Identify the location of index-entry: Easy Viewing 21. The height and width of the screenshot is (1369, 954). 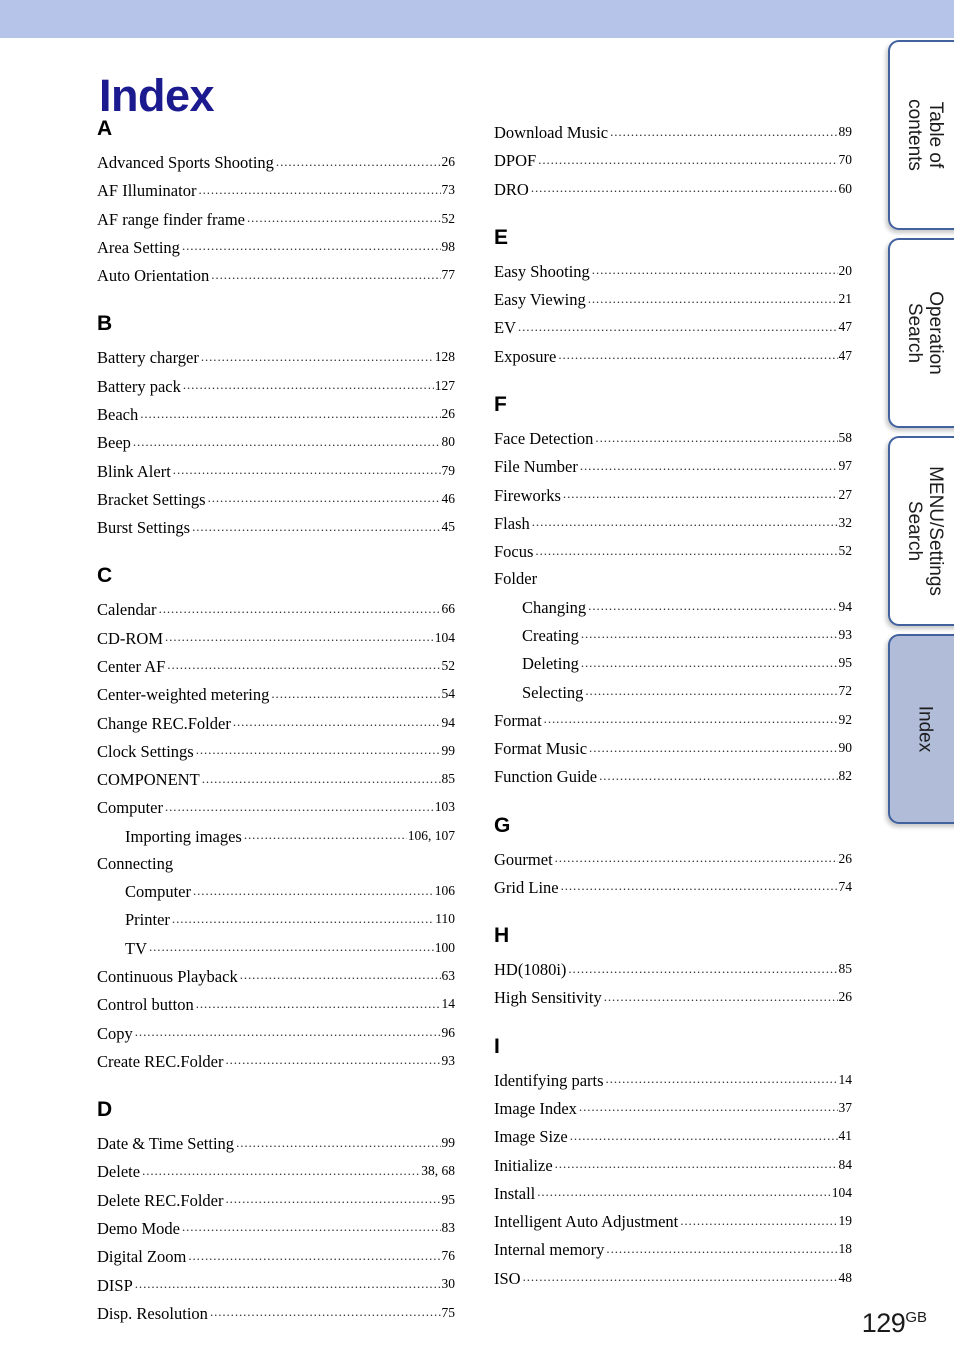
(673, 299).